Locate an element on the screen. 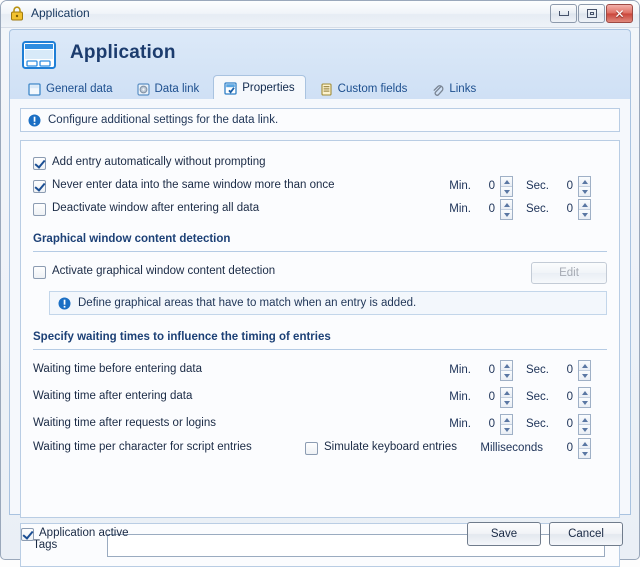 Image resolution: width=640 pixels, height=567 pixels. tab-custom-fields: Custom fields is located at coordinates (364, 89).